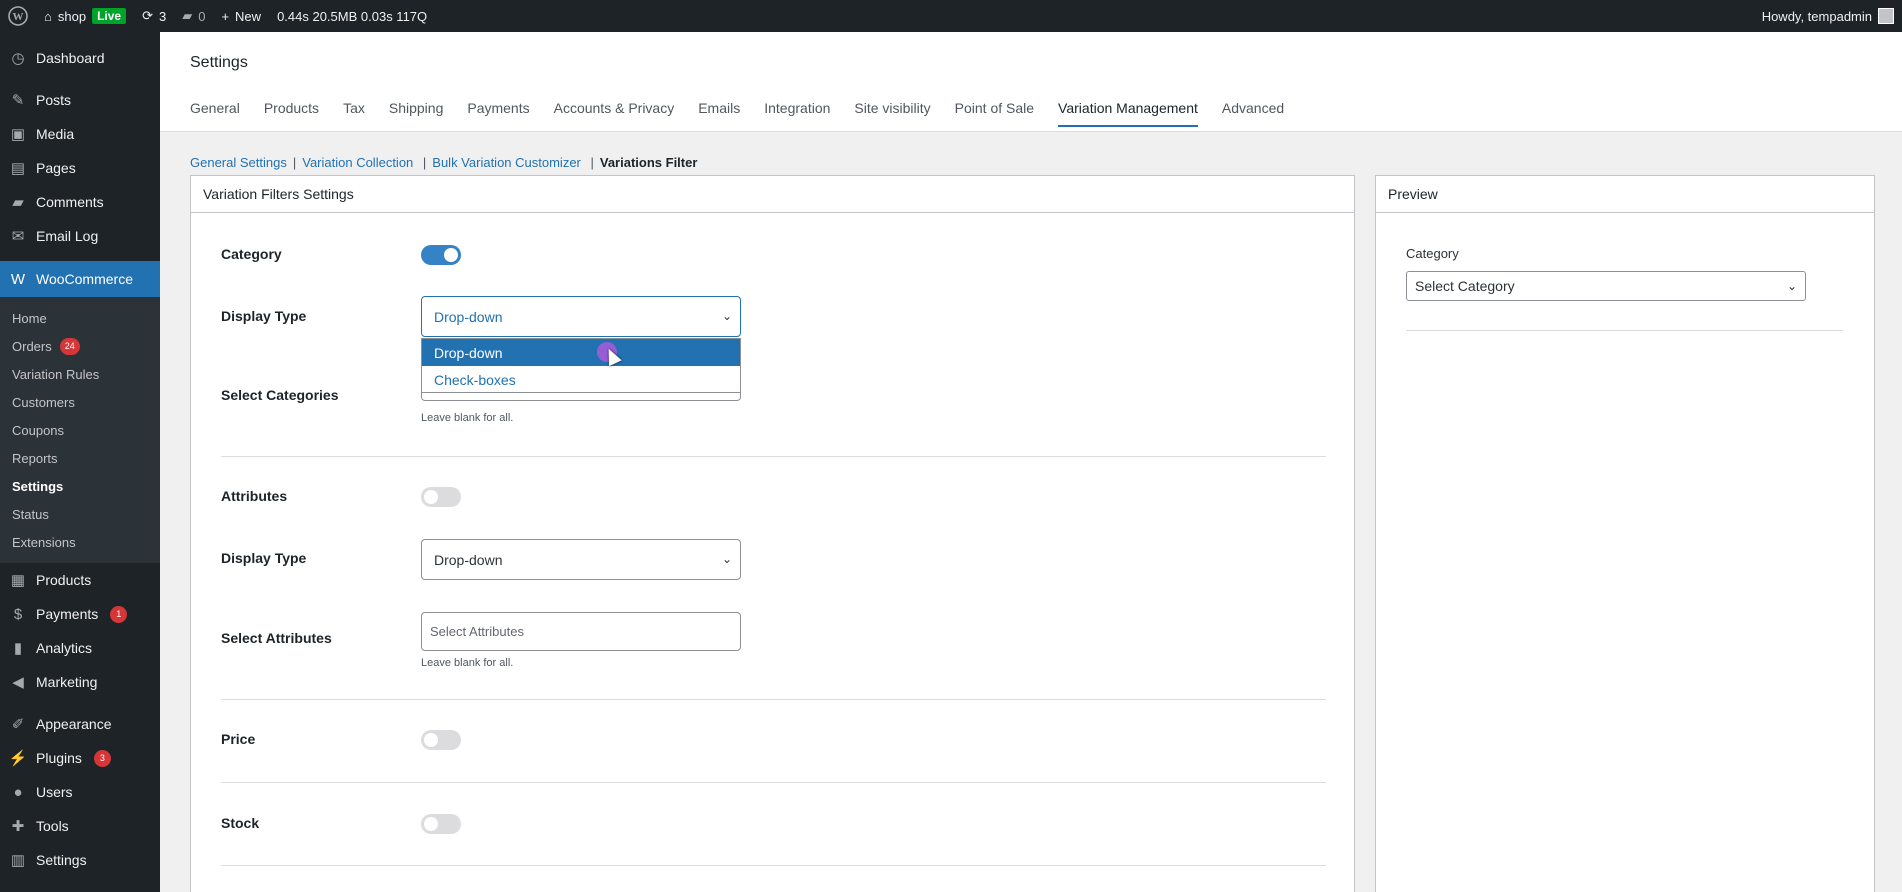 The width and height of the screenshot is (1902, 892). Describe the element at coordinates (80, 486) in the screenshot. I see `submenu-item-settings: Settings` at that location.